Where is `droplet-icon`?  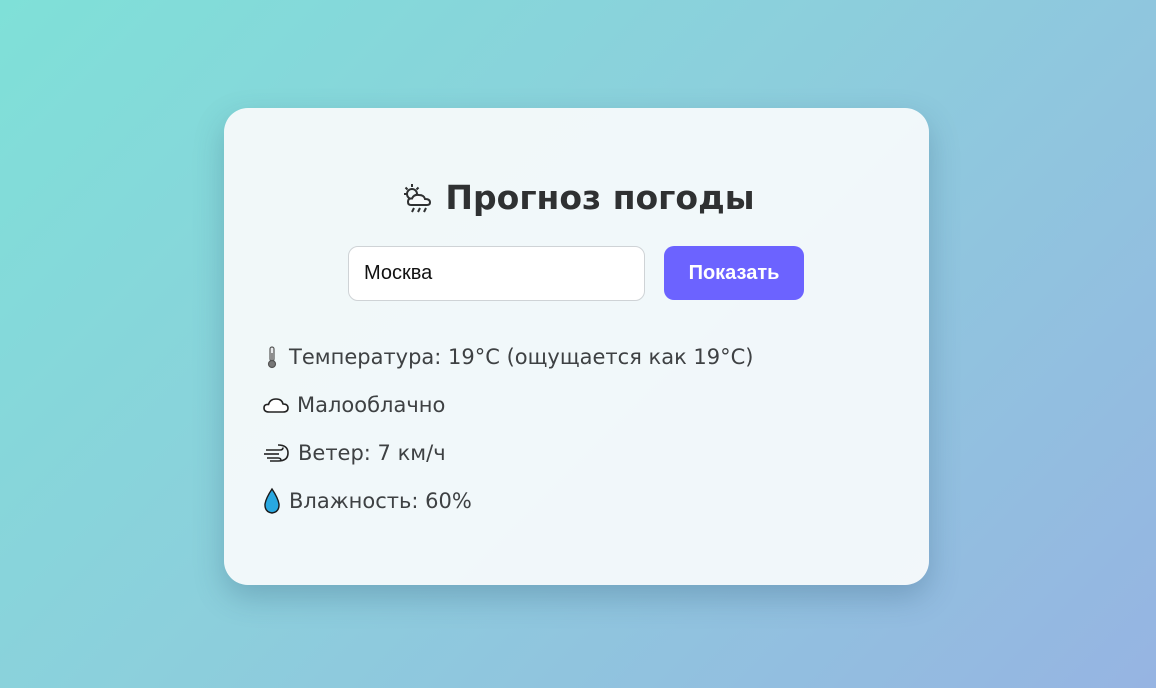
droplet-icon is located at coordinates (272, 500).